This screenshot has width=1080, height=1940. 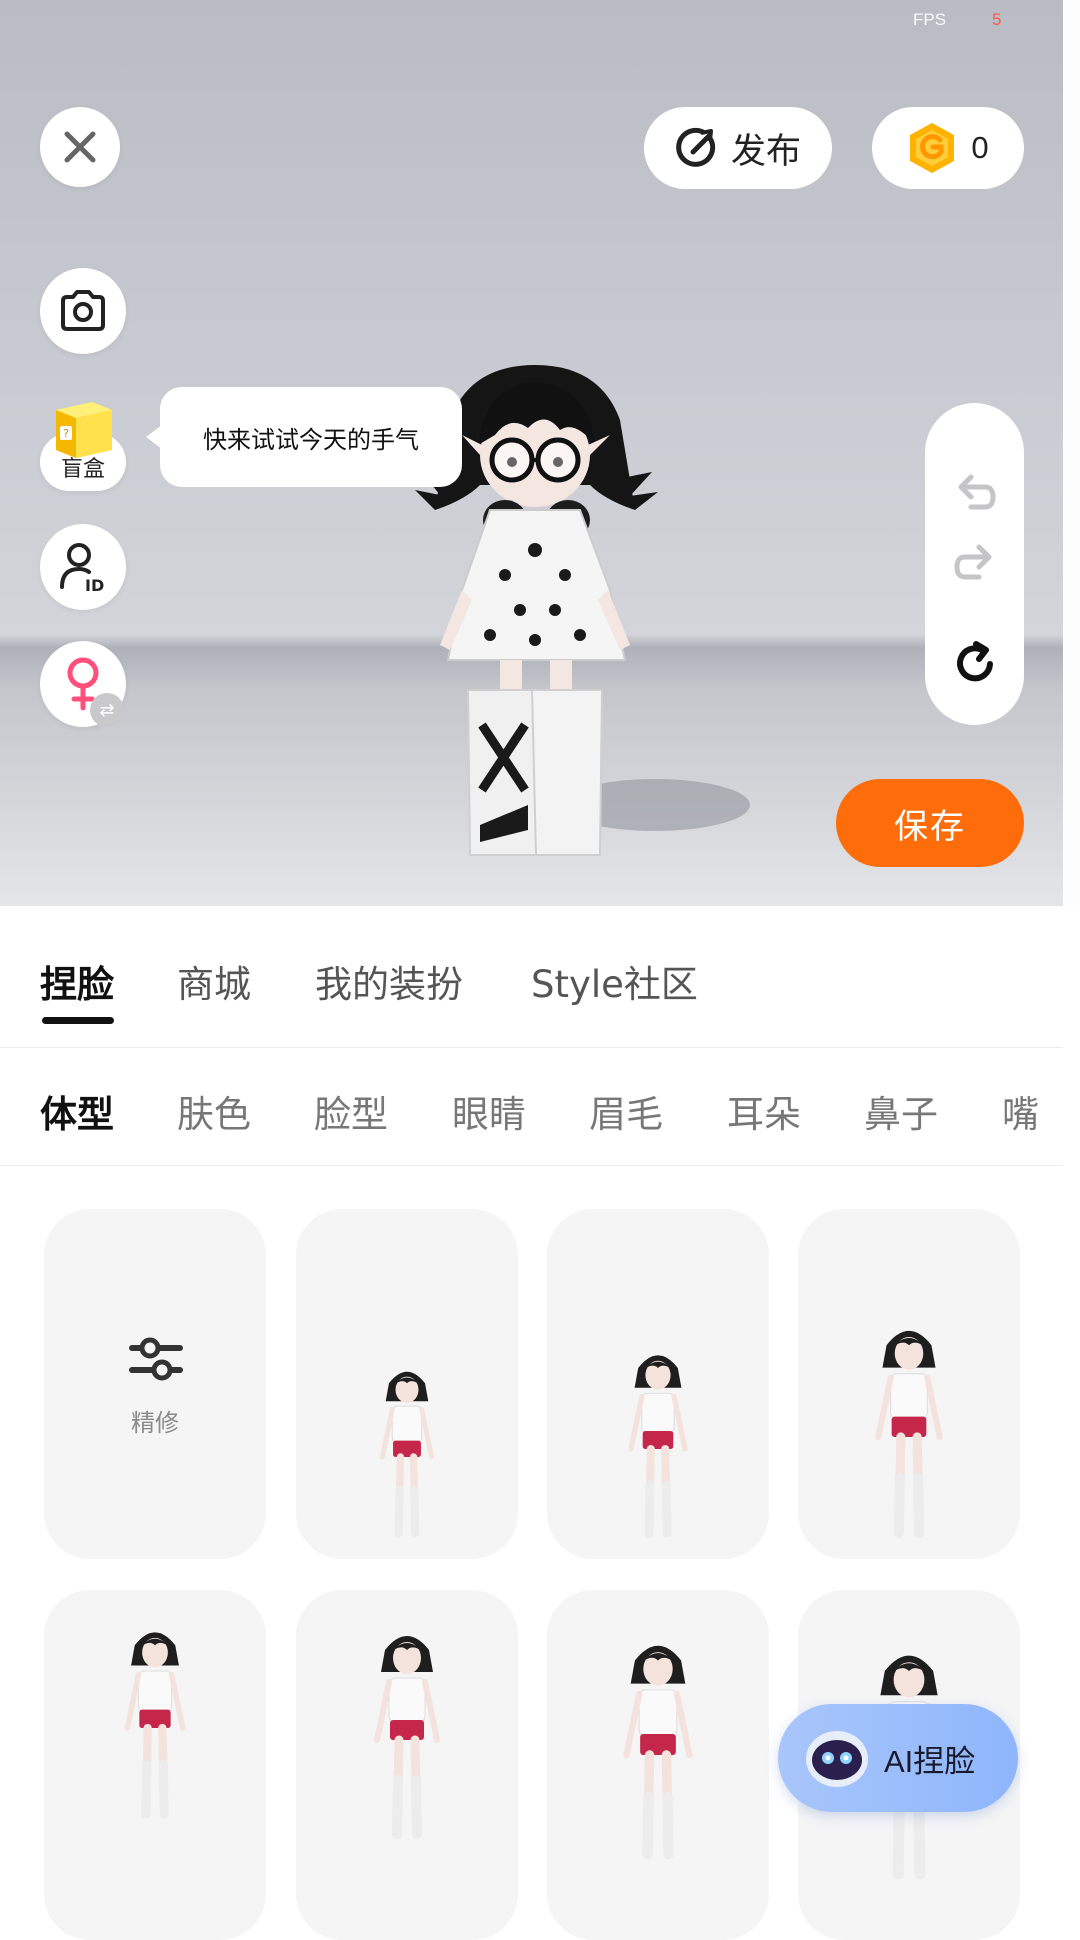 I want to click on close-button, so click(x=80, y=147).